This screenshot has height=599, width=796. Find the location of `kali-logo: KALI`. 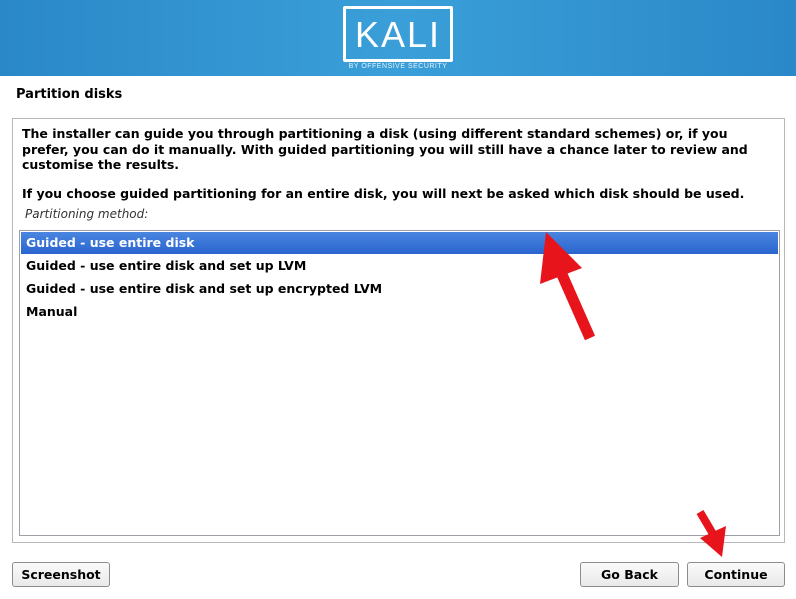

kali-logo: KALI is located at coordinates (398, 34).